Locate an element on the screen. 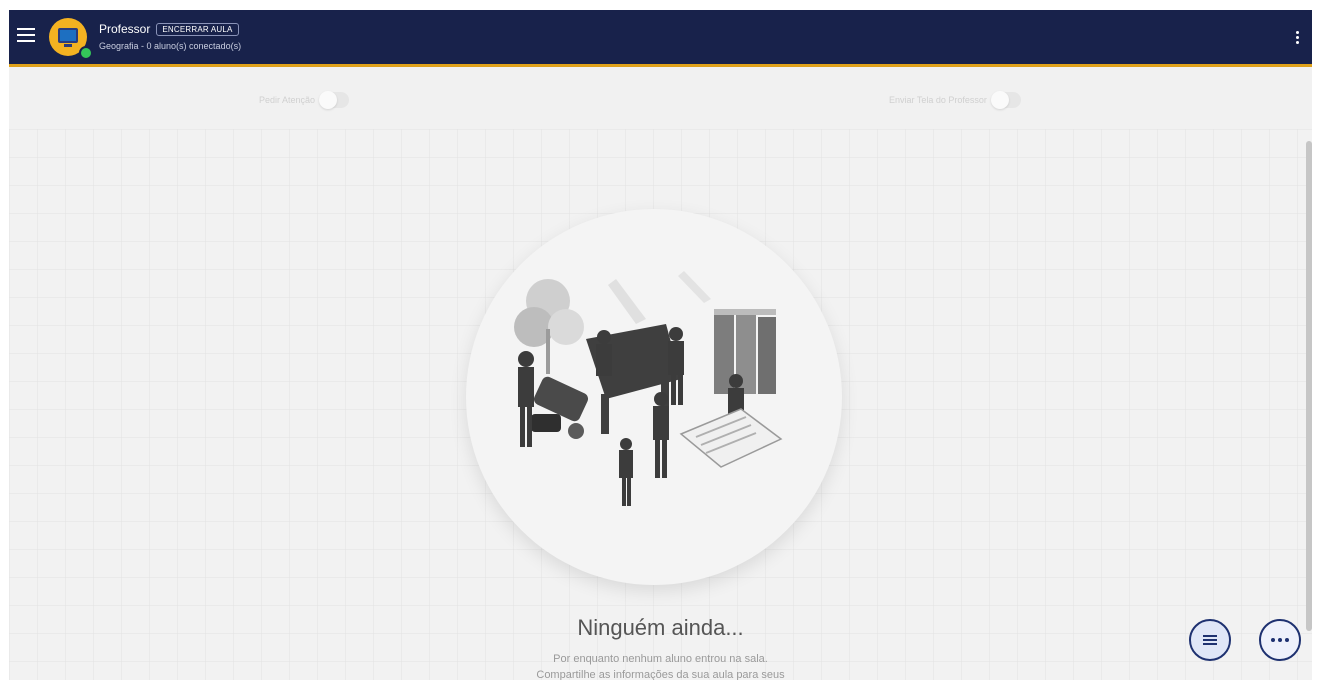  hamburger-icon is located at coordinates (26, 37).